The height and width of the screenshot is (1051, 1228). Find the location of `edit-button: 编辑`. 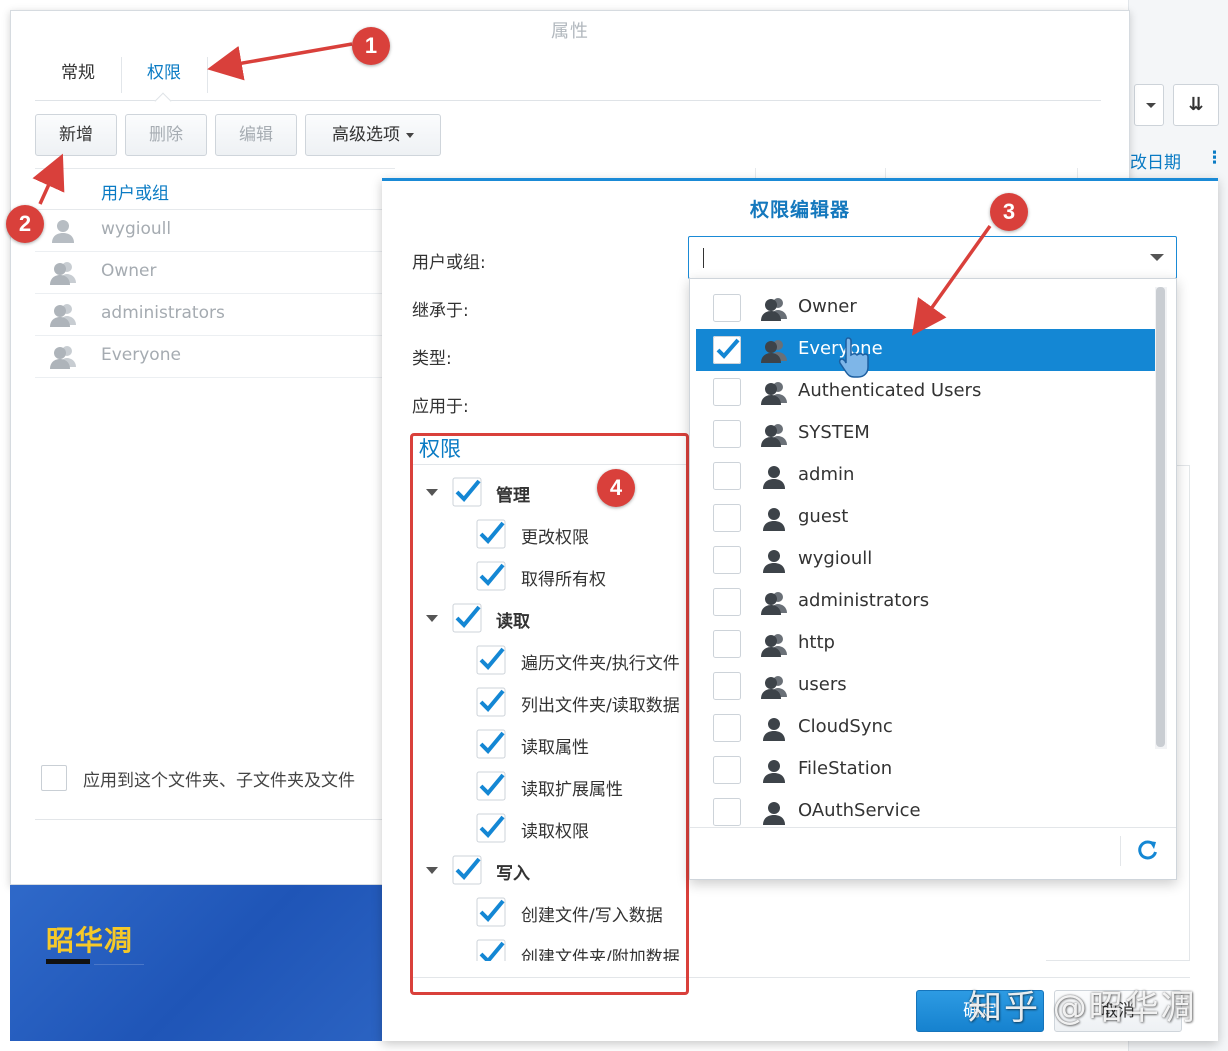

edit-button: 编辑 is located at coordinates (256, 135).